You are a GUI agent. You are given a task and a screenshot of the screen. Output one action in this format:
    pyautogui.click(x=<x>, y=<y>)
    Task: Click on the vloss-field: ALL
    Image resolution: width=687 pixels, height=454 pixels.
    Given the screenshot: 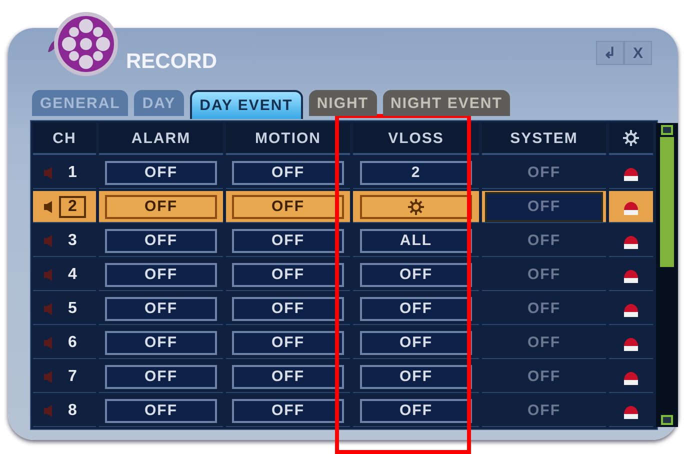 What is the action you would take?
    pyautogui.click(x=416, y=240)
    